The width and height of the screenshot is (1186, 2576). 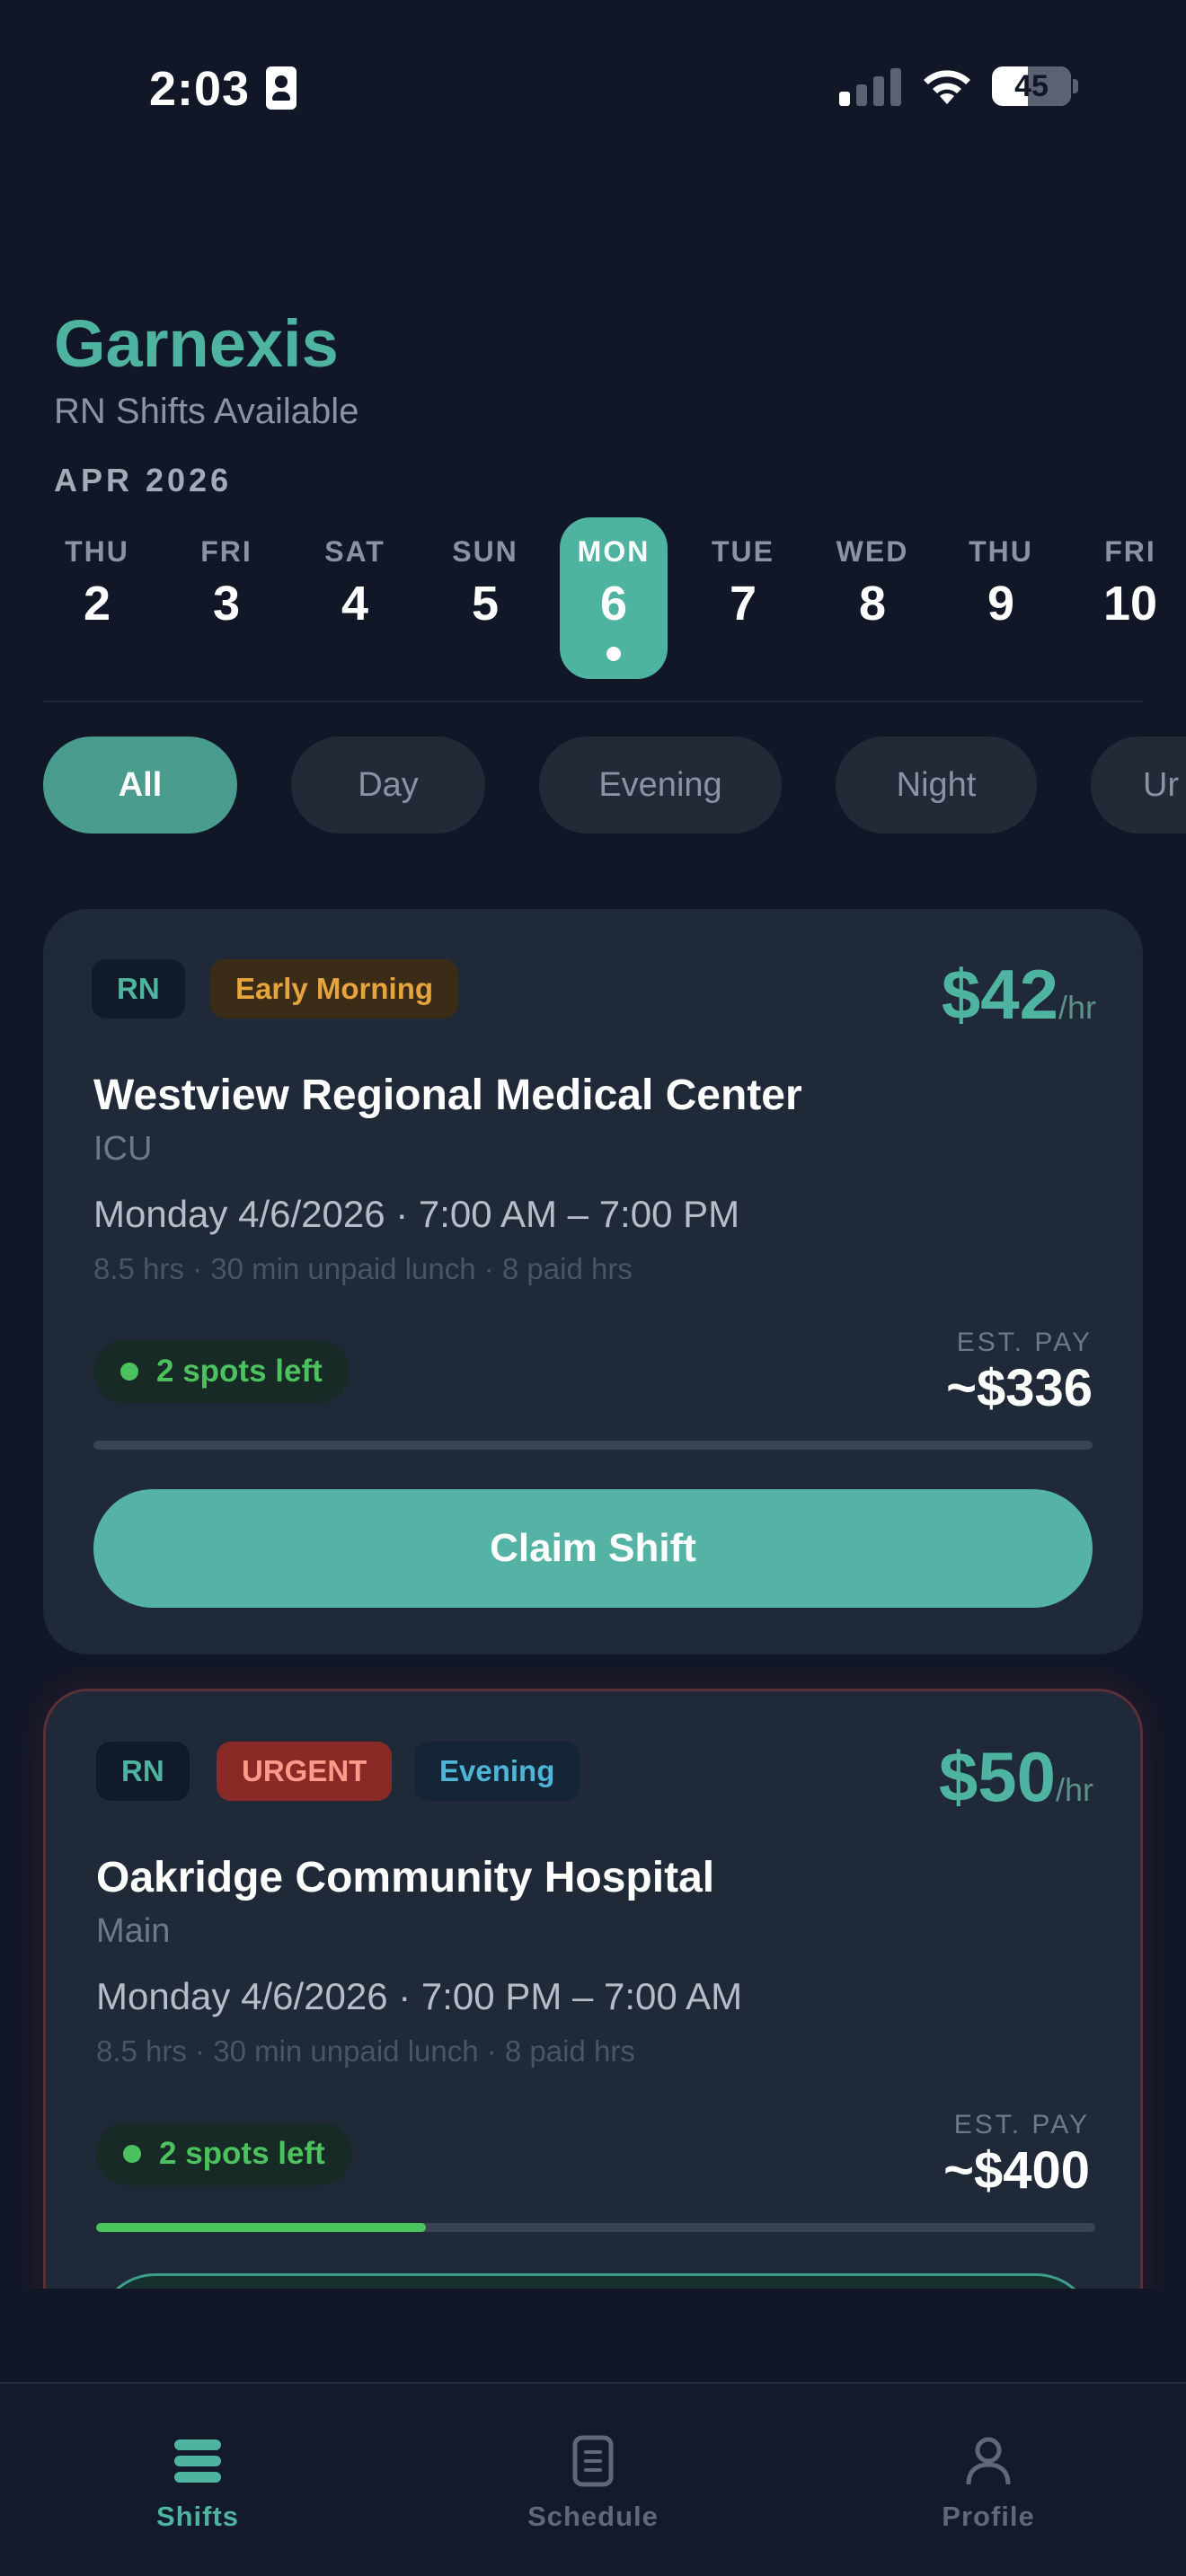 I want to click on date-day: 7, so click(x=743, y=604).